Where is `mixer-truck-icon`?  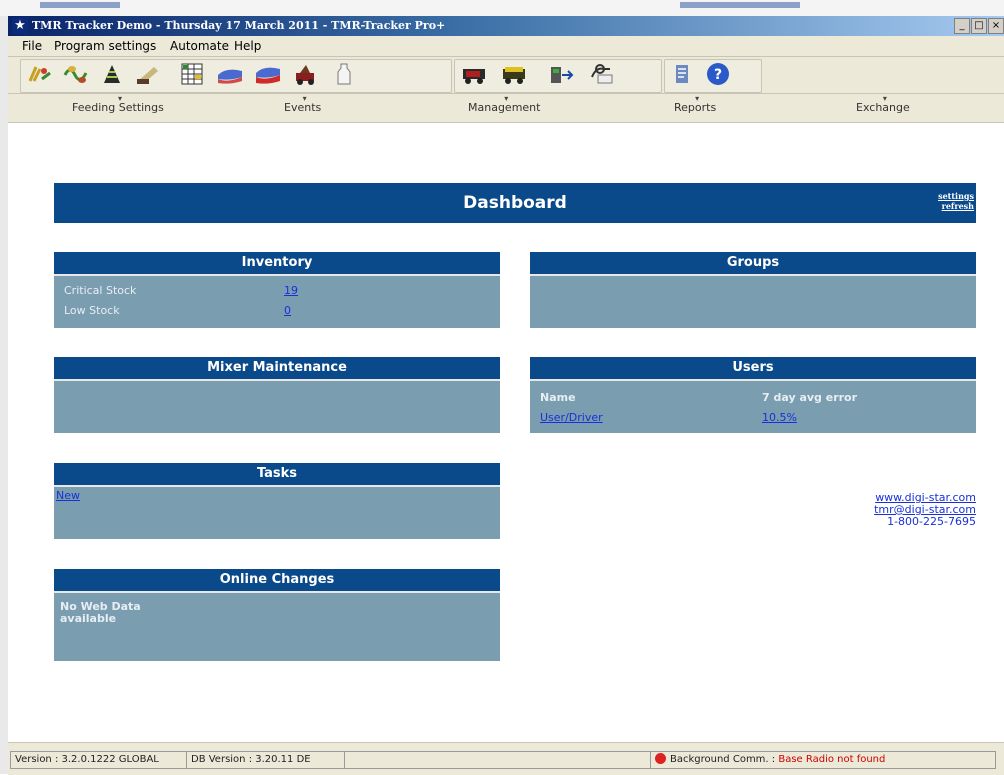 mixer-truck-icon is located at coordinates (474, 74).